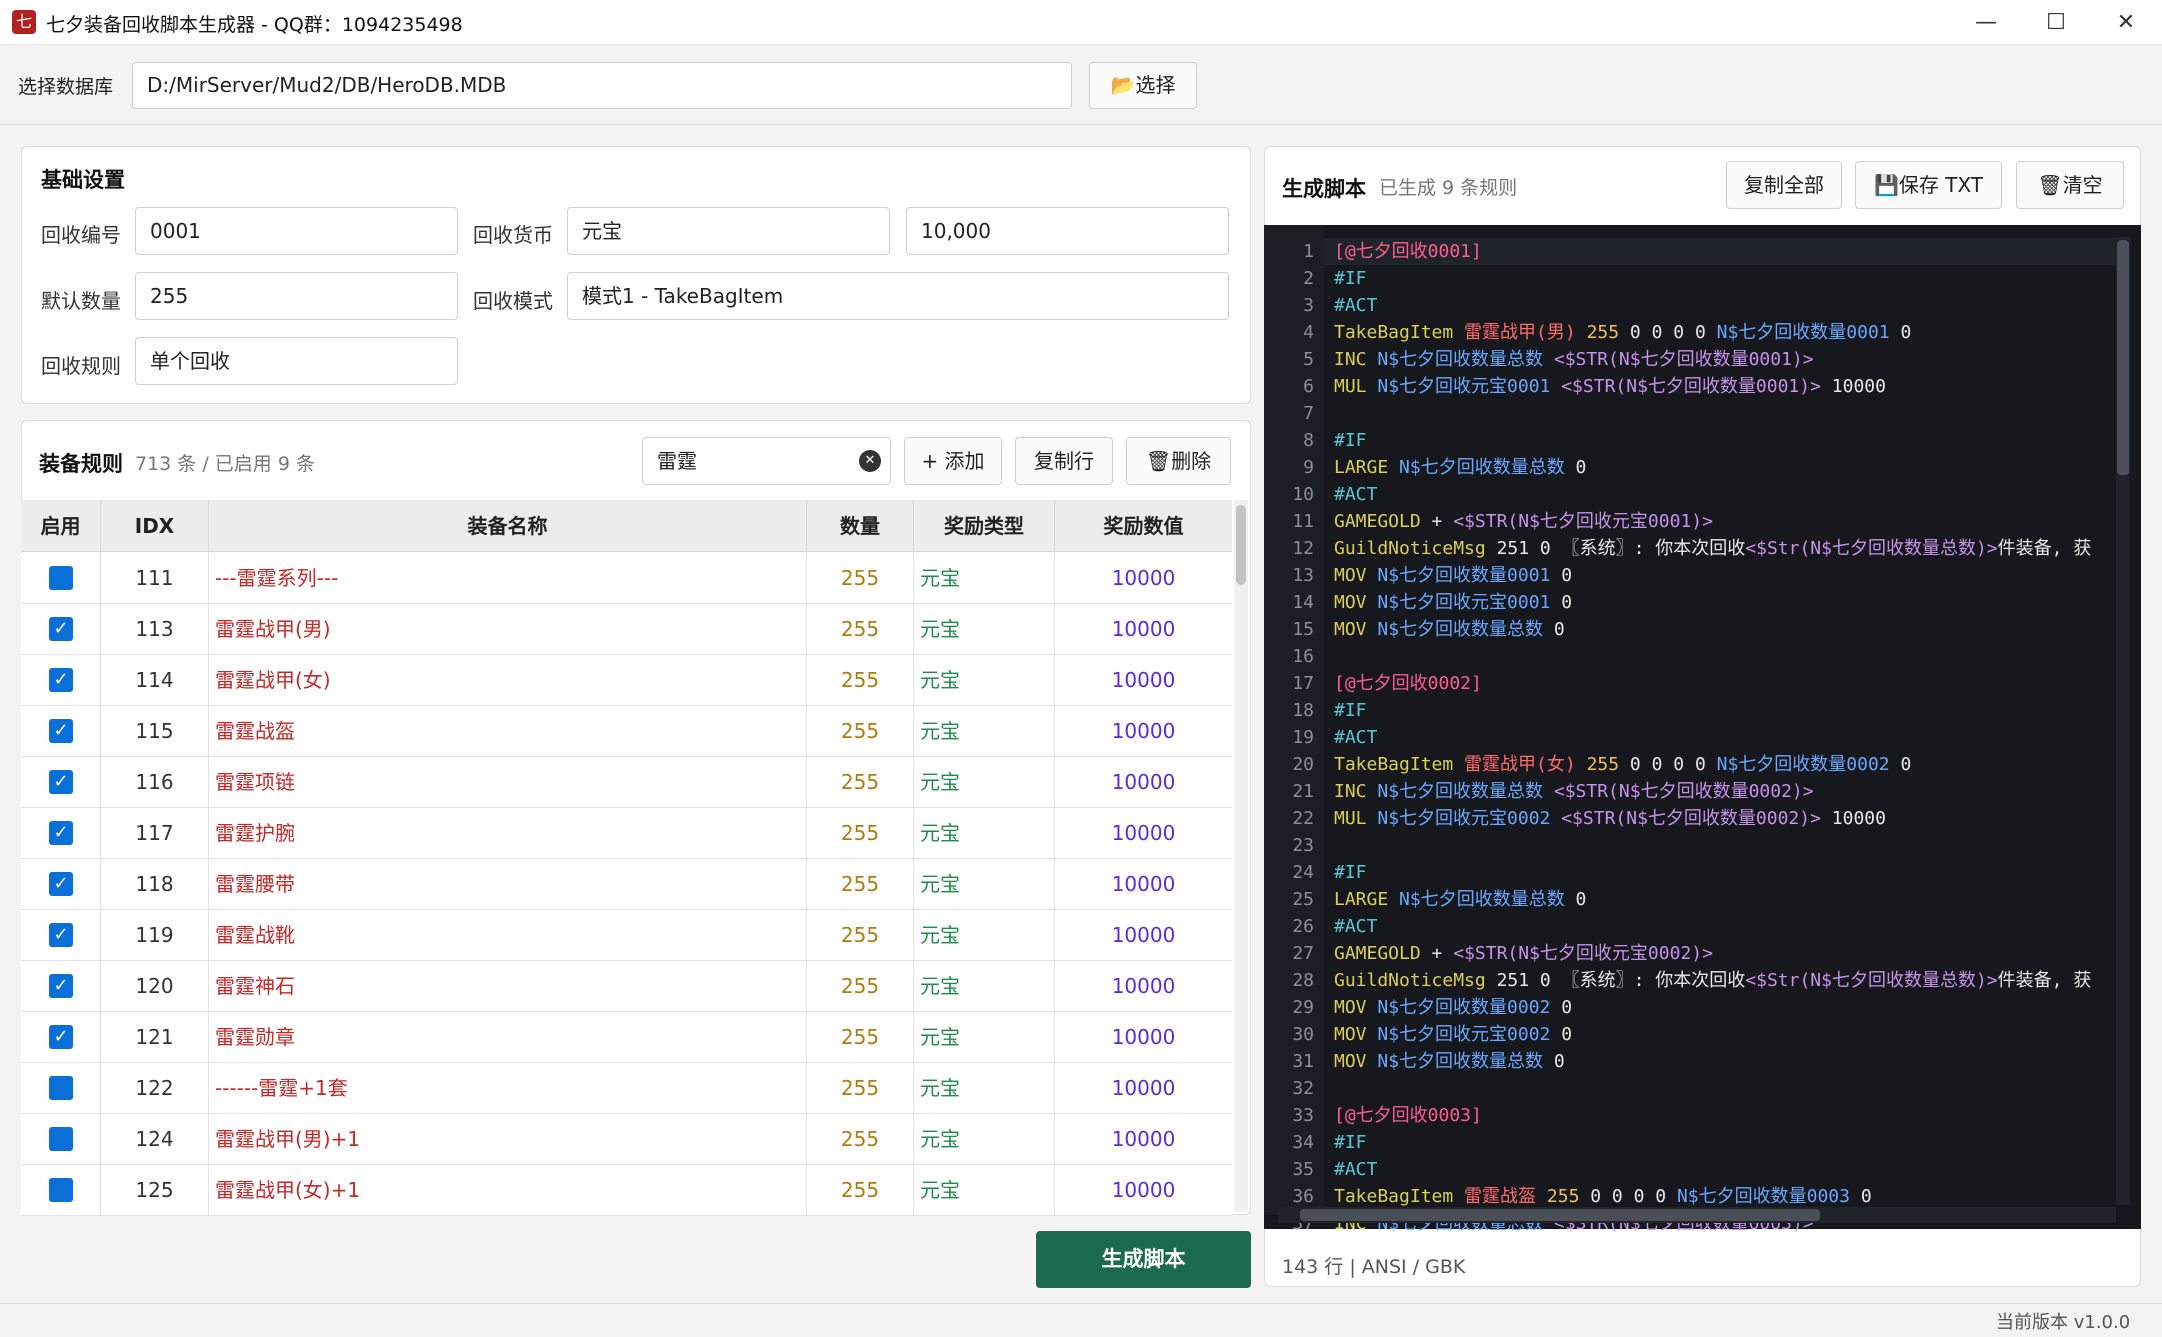  I want to click on minimize-button: —, so click(1986, 22).